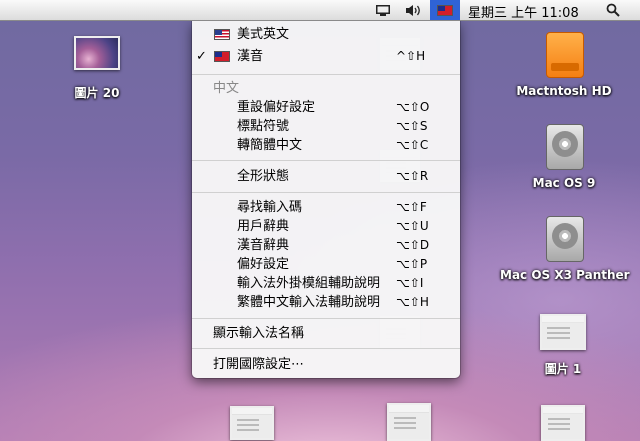  What do you see at coordinates (97, 93) in the screenshot?
I see `desktop-icon-label: 圖片 20` at bounding box center [97, 93].